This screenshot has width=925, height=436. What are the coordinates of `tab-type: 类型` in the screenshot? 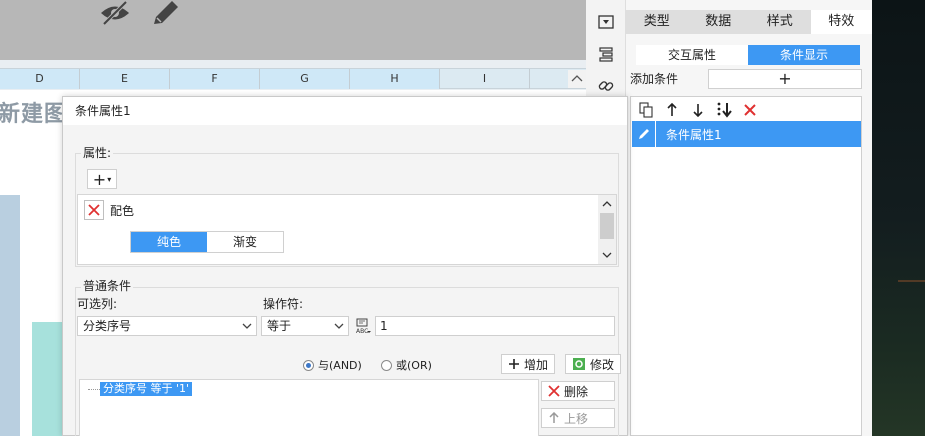 It's located at (657, 22).